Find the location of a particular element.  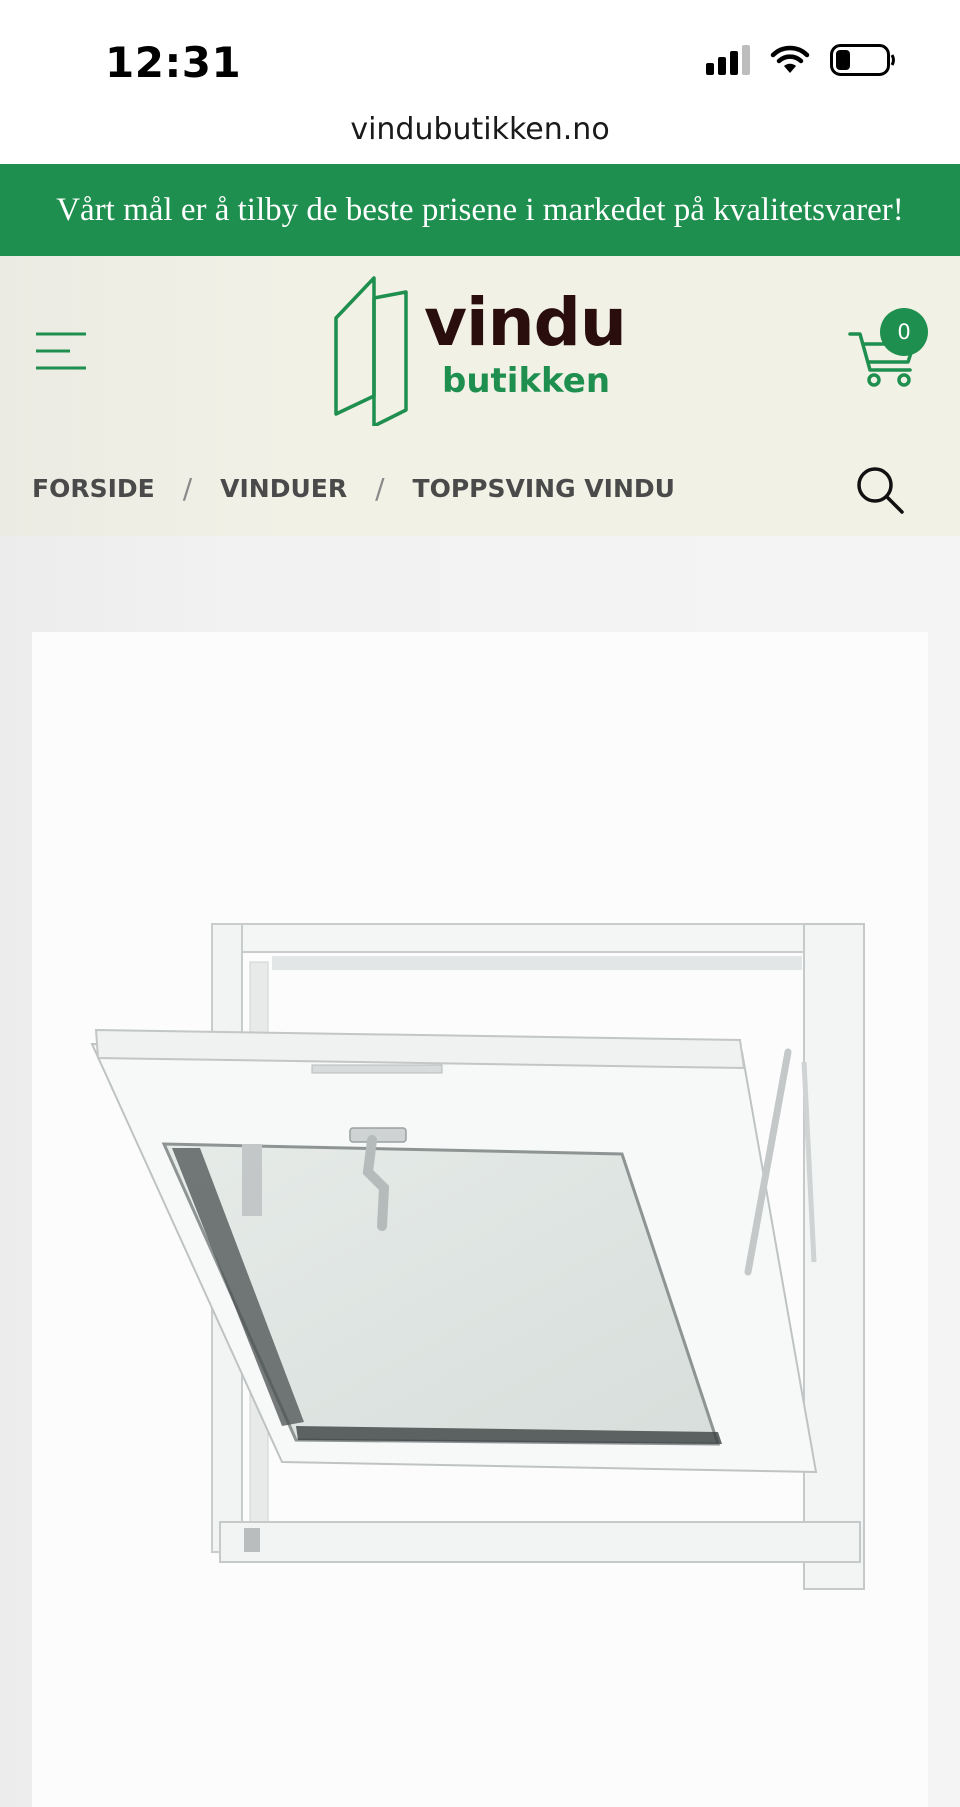

url-text: vindubutikken.no is located at coordinates (480, 123).